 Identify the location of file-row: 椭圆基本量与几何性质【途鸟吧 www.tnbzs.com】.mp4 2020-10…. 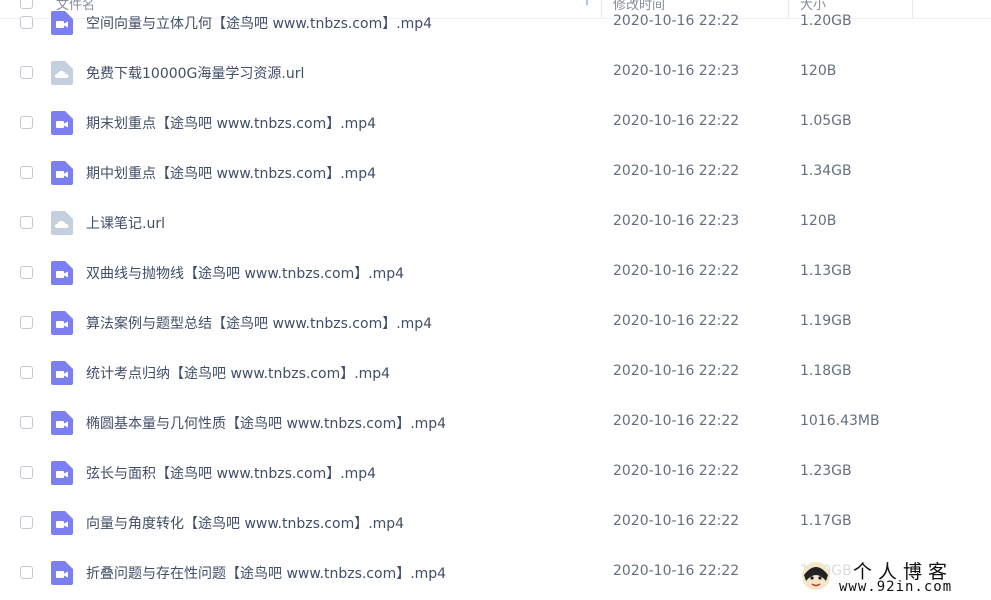
(495, 423).